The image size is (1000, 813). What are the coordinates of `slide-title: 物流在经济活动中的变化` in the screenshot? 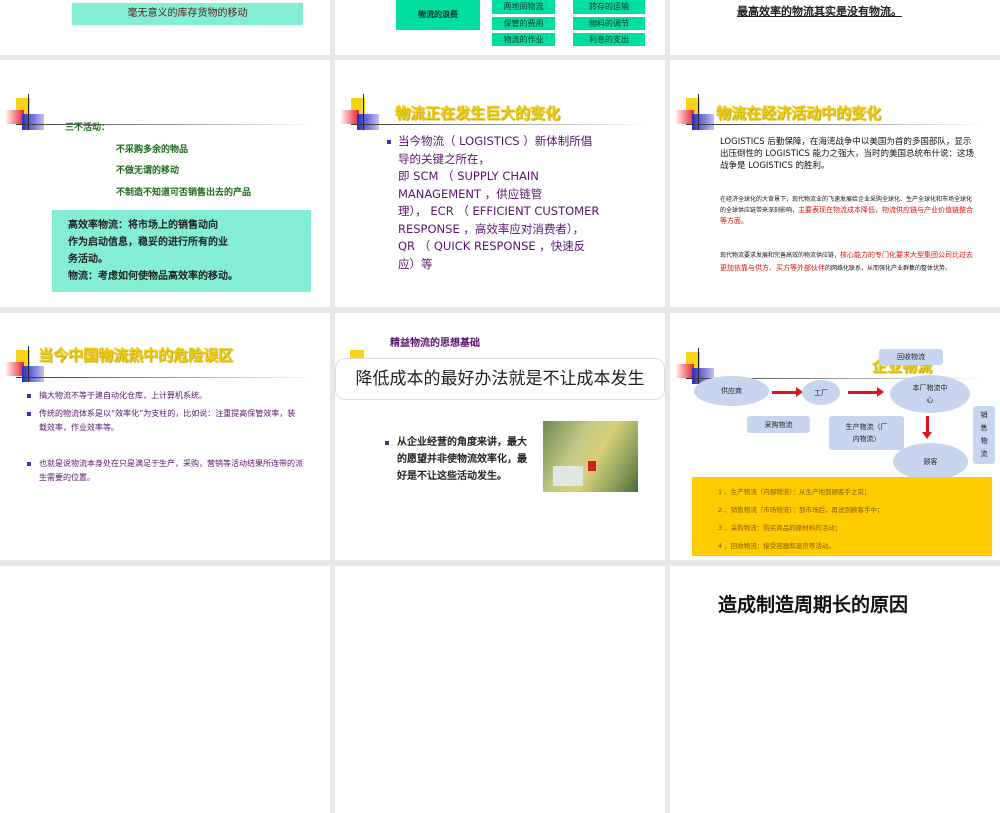 It's located at (799, 113).